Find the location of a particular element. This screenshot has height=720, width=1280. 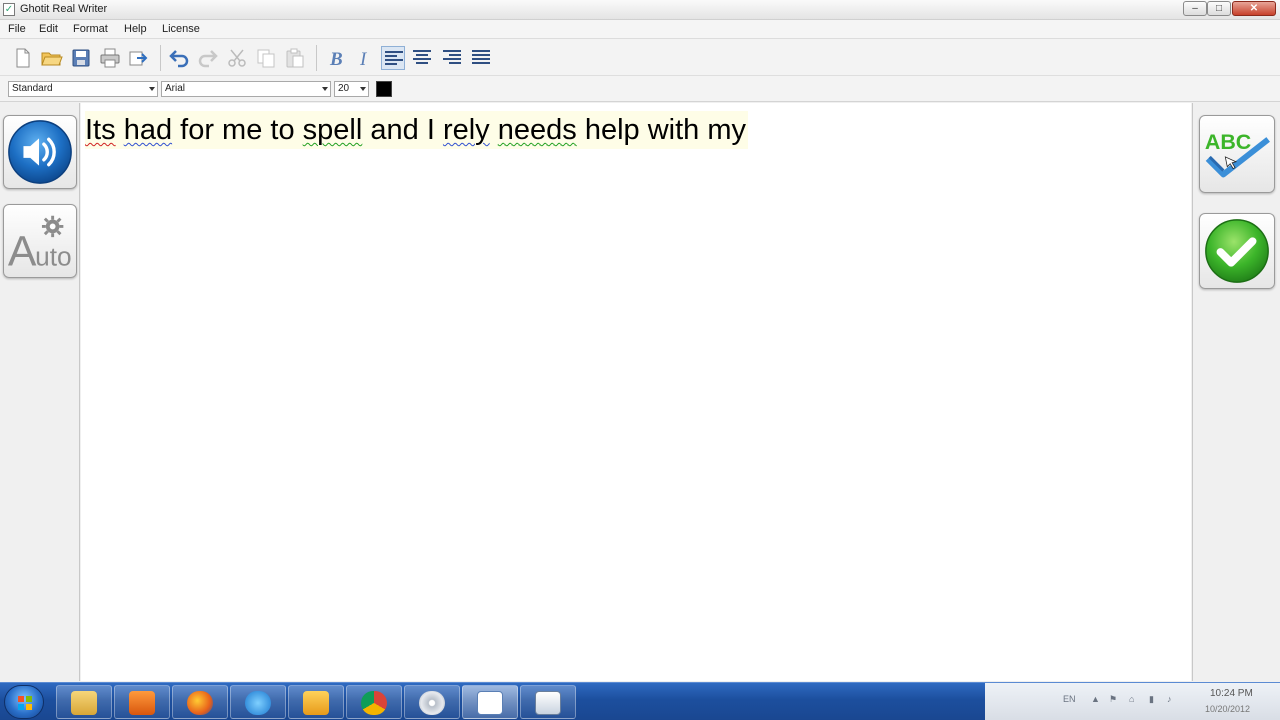

svg-text: I is located at coordinates (363, 59).